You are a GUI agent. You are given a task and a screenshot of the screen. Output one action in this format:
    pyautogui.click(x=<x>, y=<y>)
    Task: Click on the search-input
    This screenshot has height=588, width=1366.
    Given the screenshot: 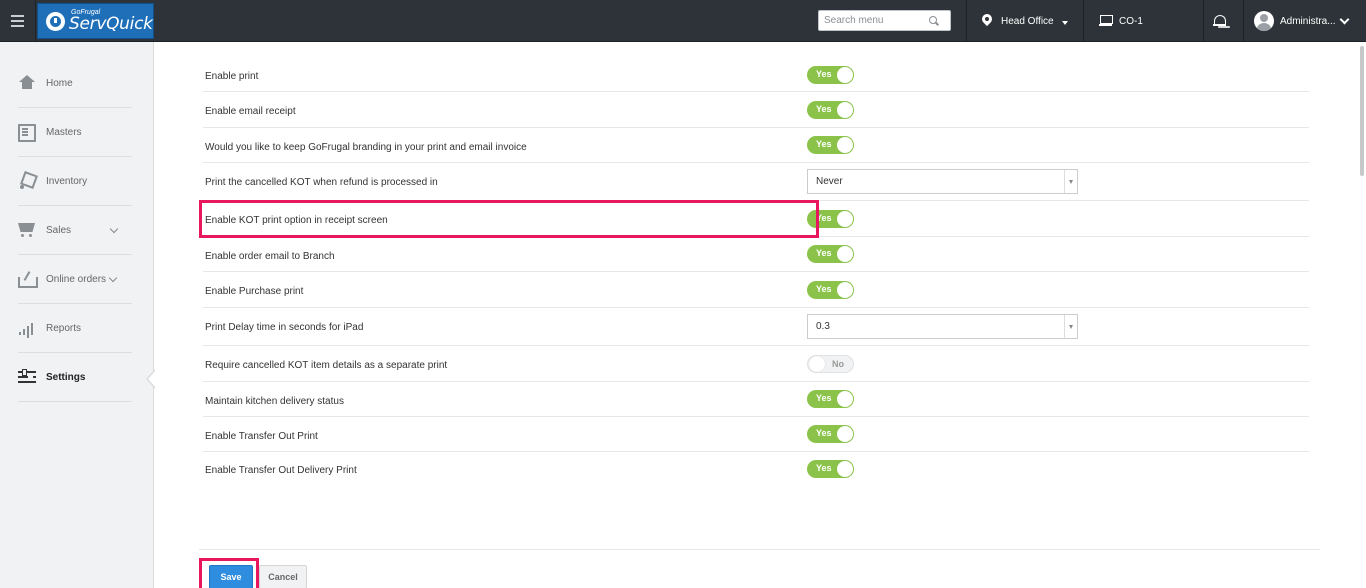 What is the action you would take?
    pyautogui.click(x=876, y=20)
    